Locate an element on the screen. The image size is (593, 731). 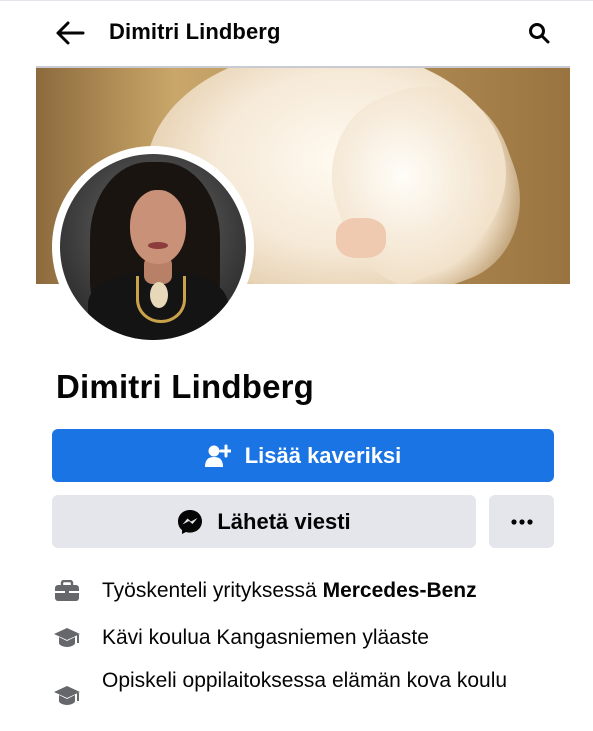
back-button is located at coordinates (70, 33).